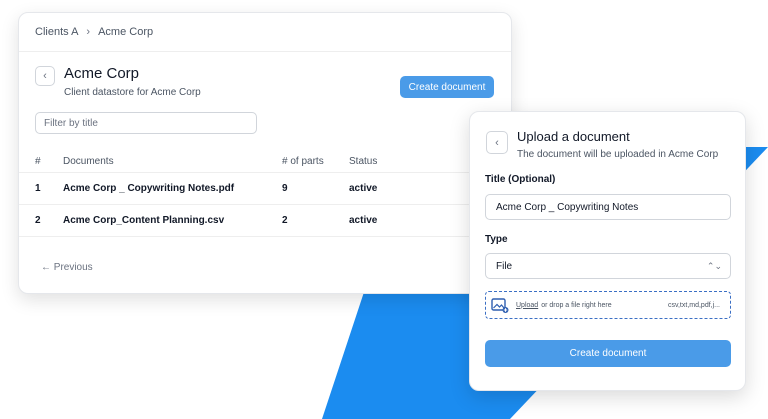 Image resolution: width=768 pixels, height=419 pixels. I want to click on select-arrows-icon: ⌃⌄, so click(714, 265).